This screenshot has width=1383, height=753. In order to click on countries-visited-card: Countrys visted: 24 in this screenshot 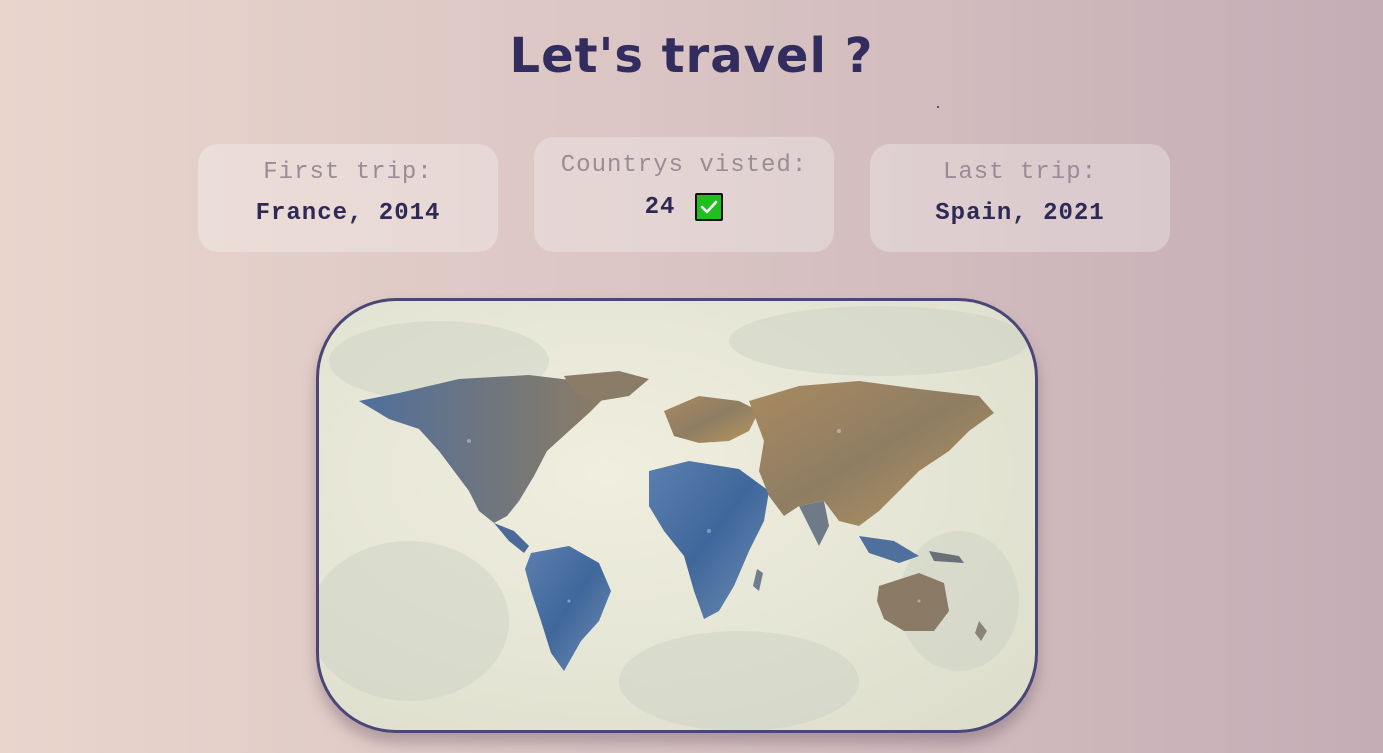, I will do `click(684, 194)`.